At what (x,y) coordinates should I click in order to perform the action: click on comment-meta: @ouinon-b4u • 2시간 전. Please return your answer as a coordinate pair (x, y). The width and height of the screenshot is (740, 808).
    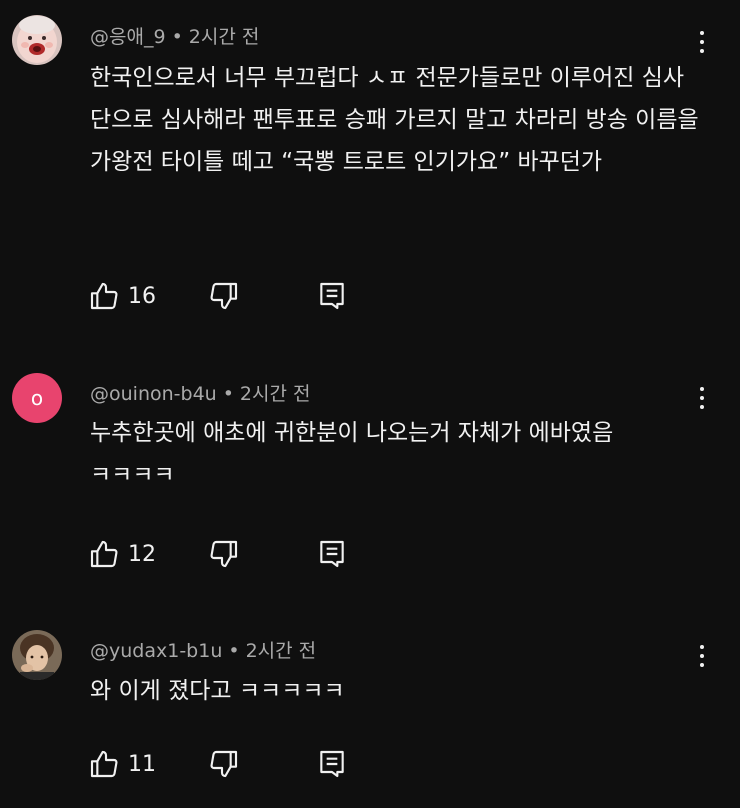
    Looking at the image, I should click on (200, 392).